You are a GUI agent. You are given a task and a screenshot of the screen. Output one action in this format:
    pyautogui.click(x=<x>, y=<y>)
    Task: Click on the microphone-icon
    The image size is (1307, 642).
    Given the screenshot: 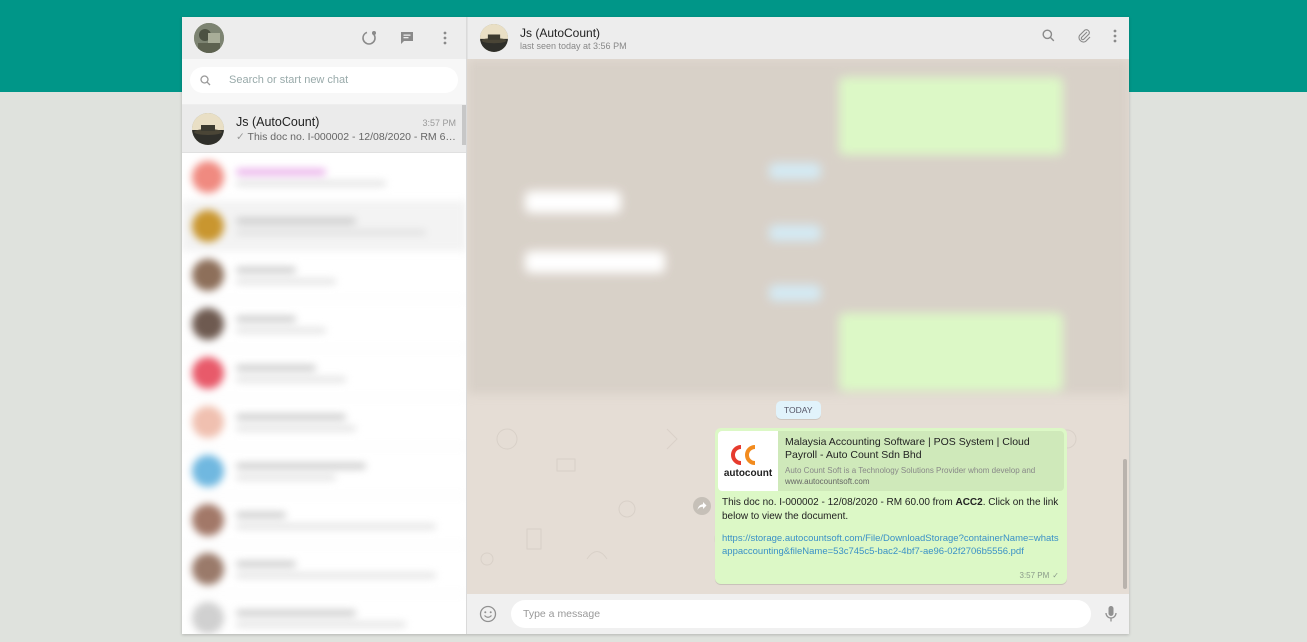 What is the action you would take?
    pyautogui.click(x=1111, y=614)
    